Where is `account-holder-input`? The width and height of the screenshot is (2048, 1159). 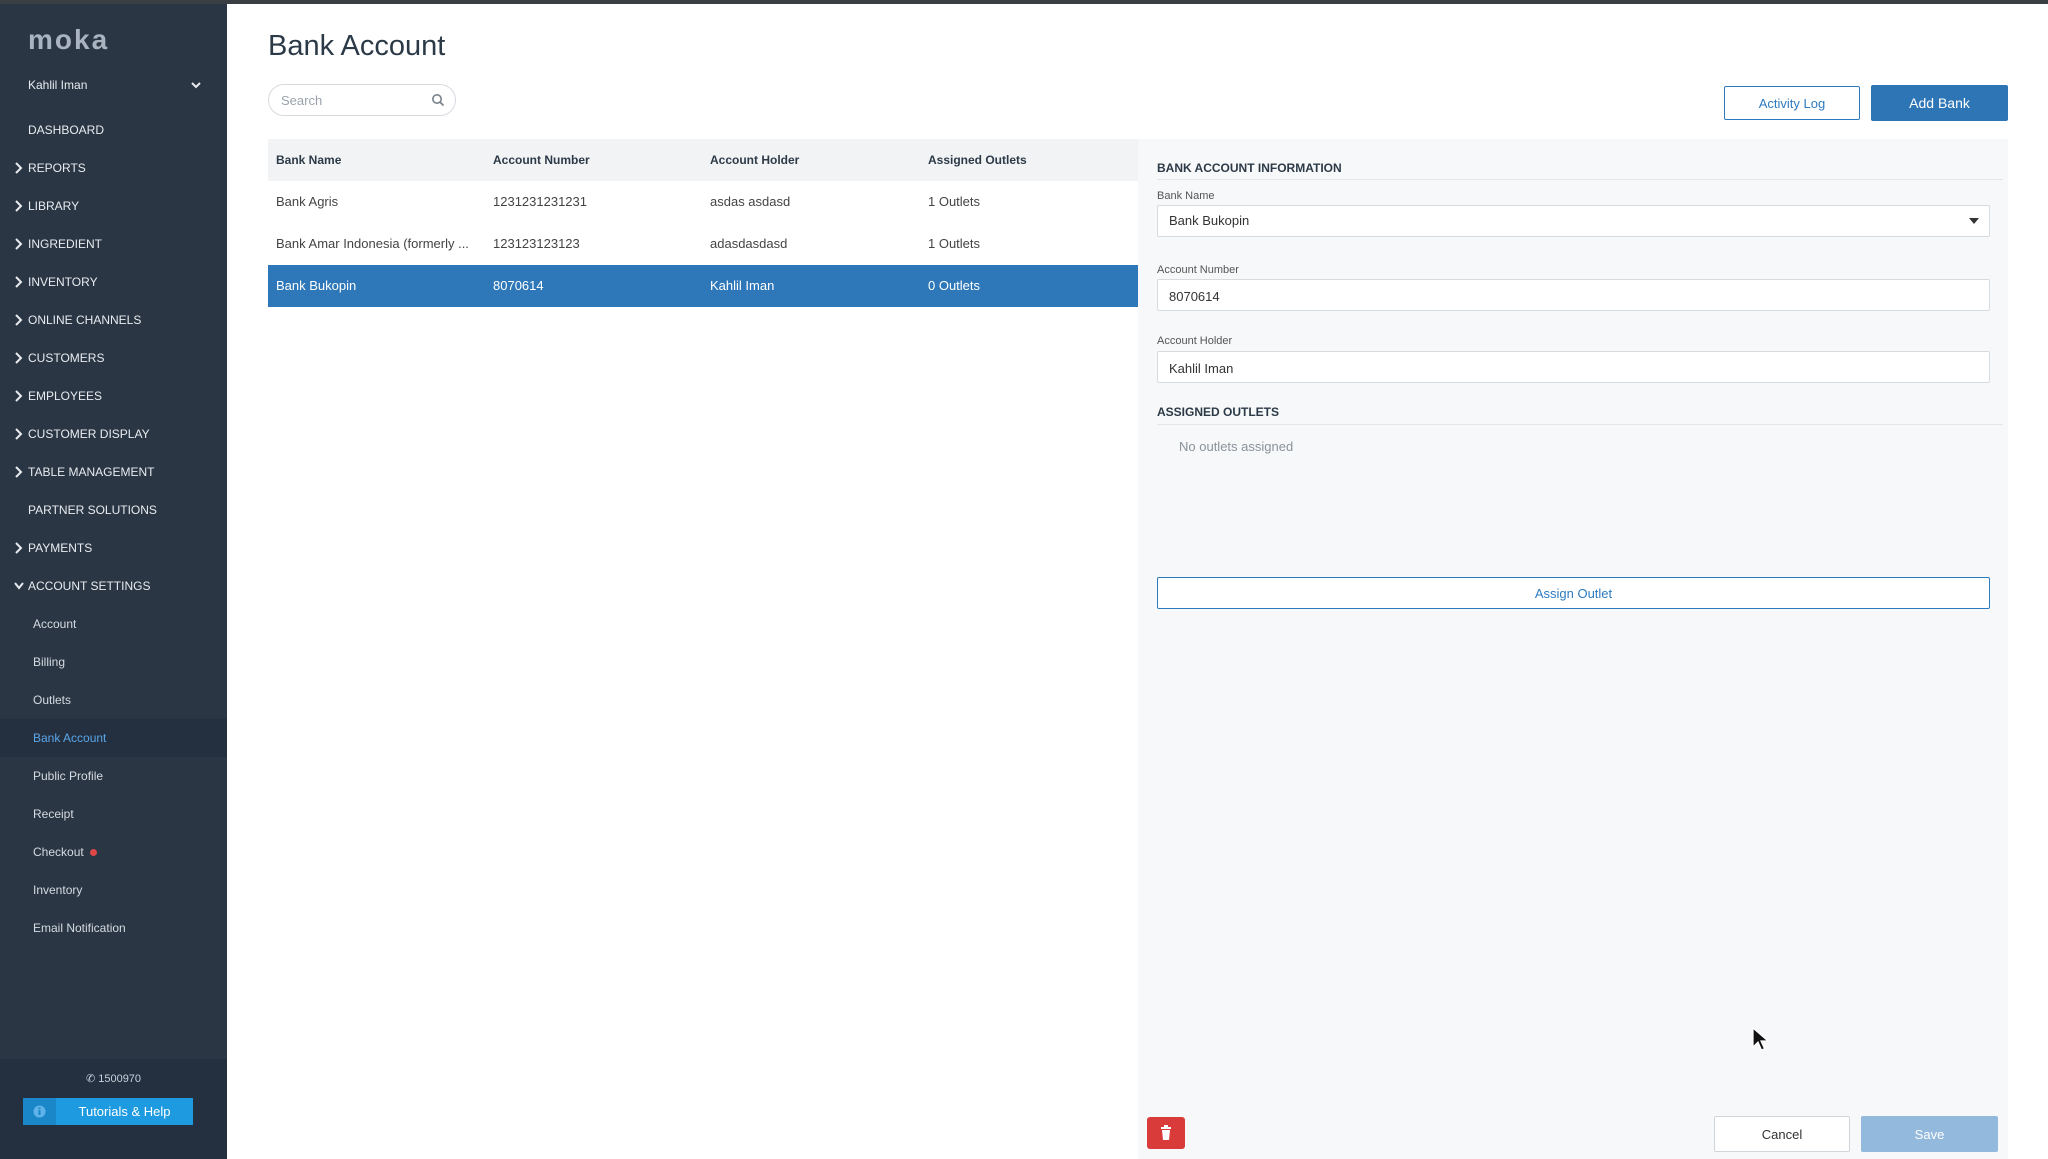 account-holder-input is located at coordinates (1569, 368).